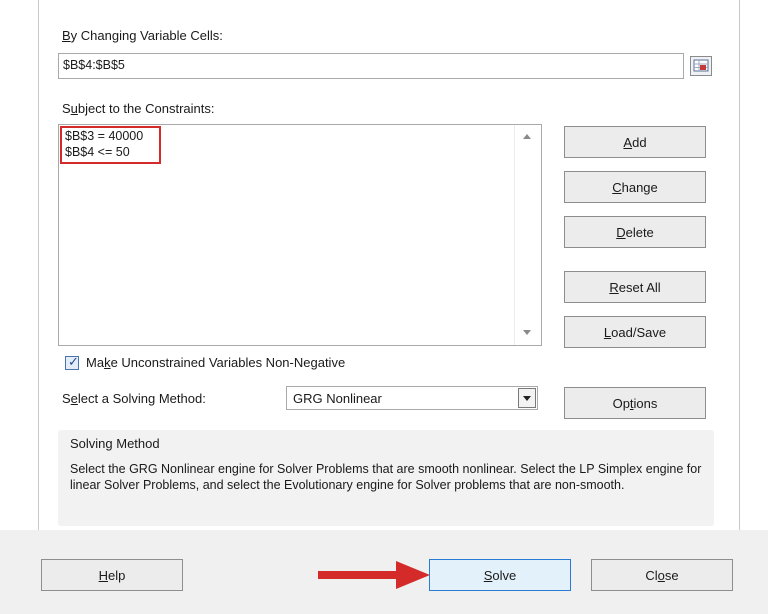 This screenshot has width=768, height=614. What do you see at coordinates (134, 398) in the screenshot?
I see `solving-method-label: Select a Solving Method:` at bounding box center [134, 398].